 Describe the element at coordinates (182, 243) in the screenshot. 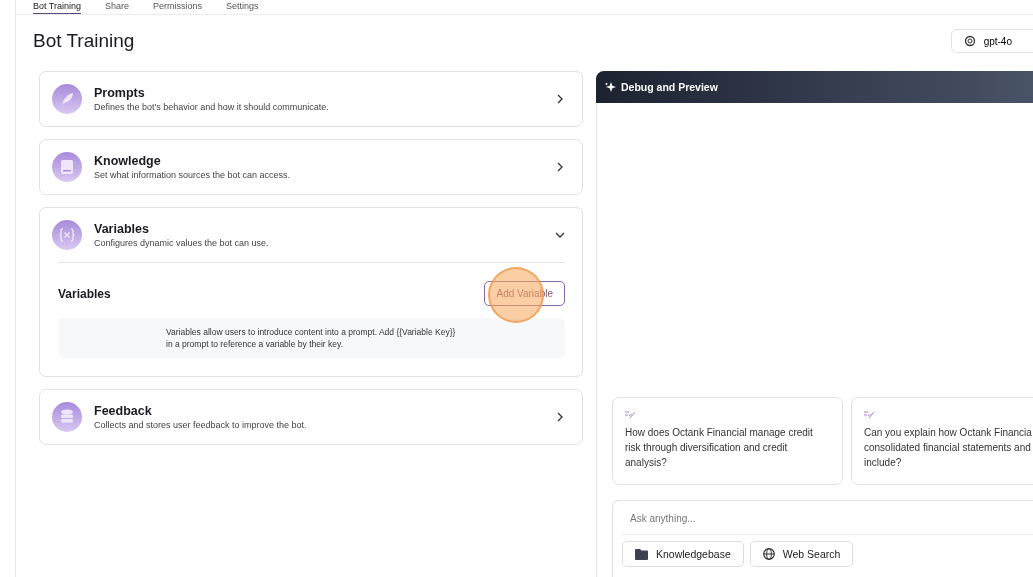

I see `section-description: Configures dynamic values the bot can use.` at that location.